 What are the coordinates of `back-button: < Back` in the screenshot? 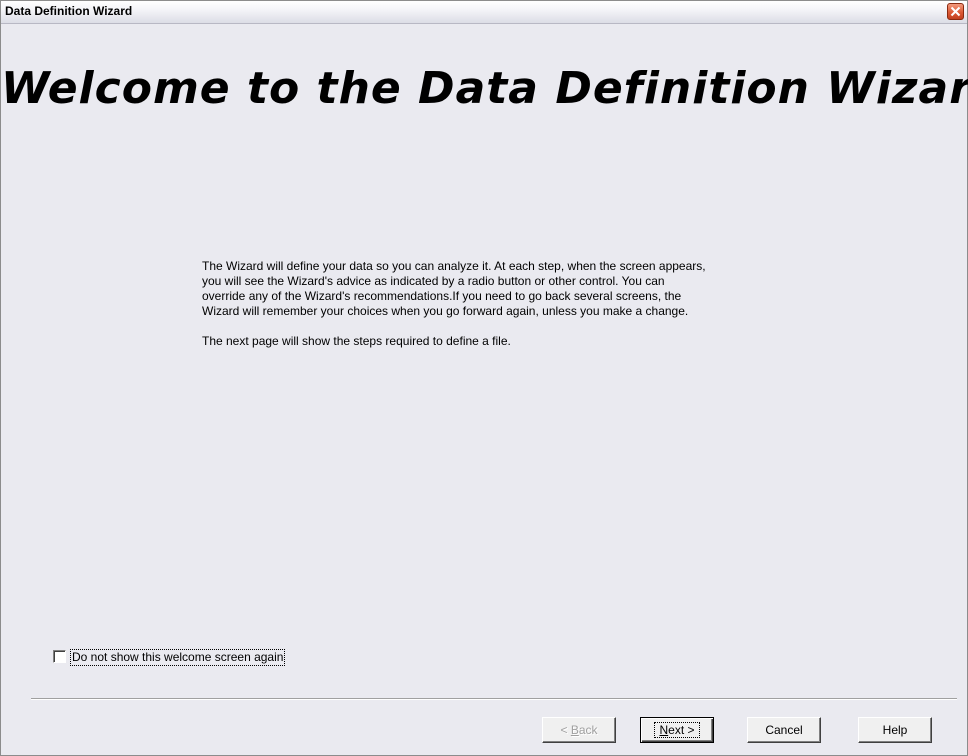 It's located at (579, 730).